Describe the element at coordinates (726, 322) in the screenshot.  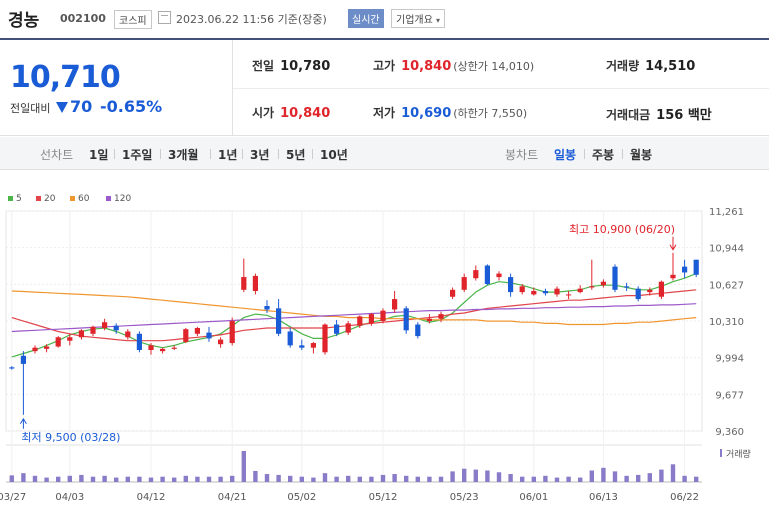
I see `y-tick-label: 10,310` at that location.